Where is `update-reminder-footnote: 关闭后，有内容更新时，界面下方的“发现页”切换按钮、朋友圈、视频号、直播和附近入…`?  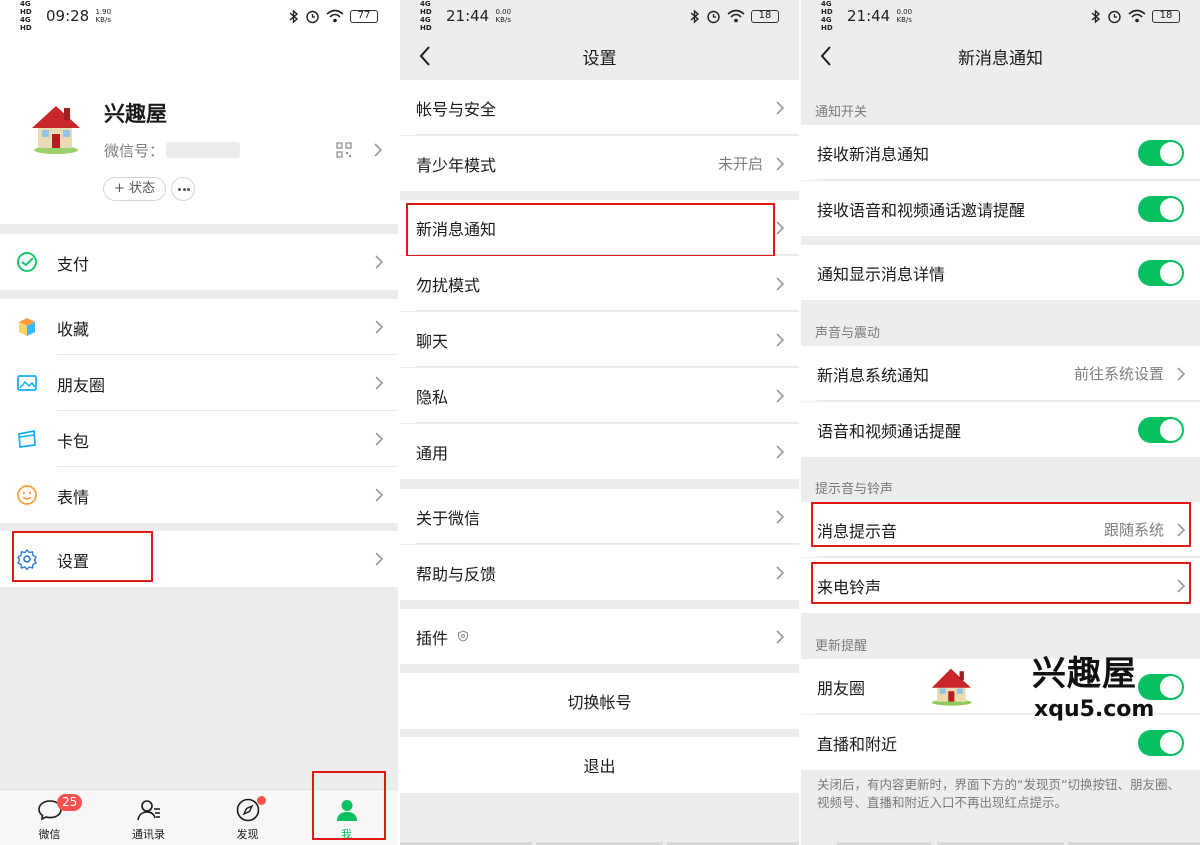 update-reminder-footnote: 关闭后，有内容更新时，界面下方的“发现页”切换按钮、朋友圈、视频号、直播和附近入… is located at coordinates (998, 793).